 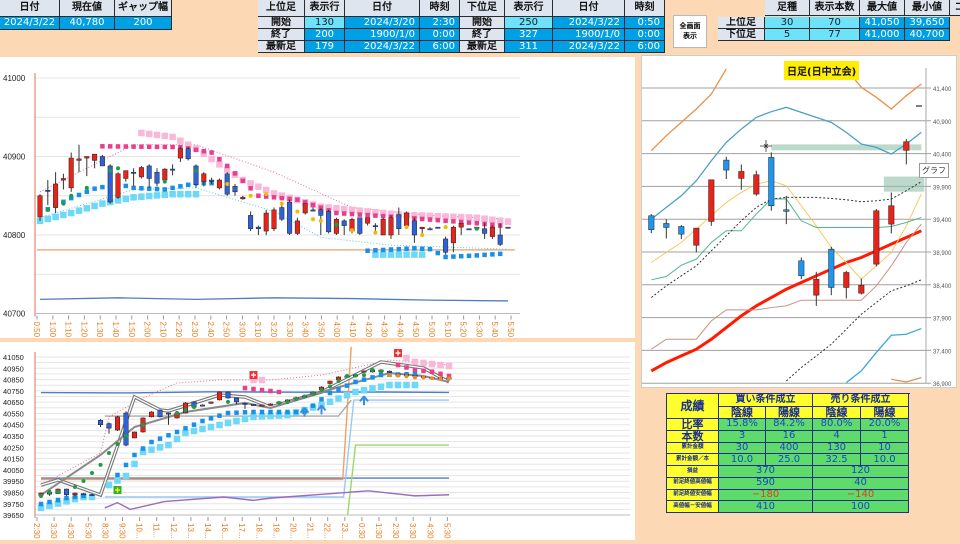 What do you see at coordinates (645, 8) in the screenshot?
I see `range-header: 時刻` at bounding box center [645, 8].